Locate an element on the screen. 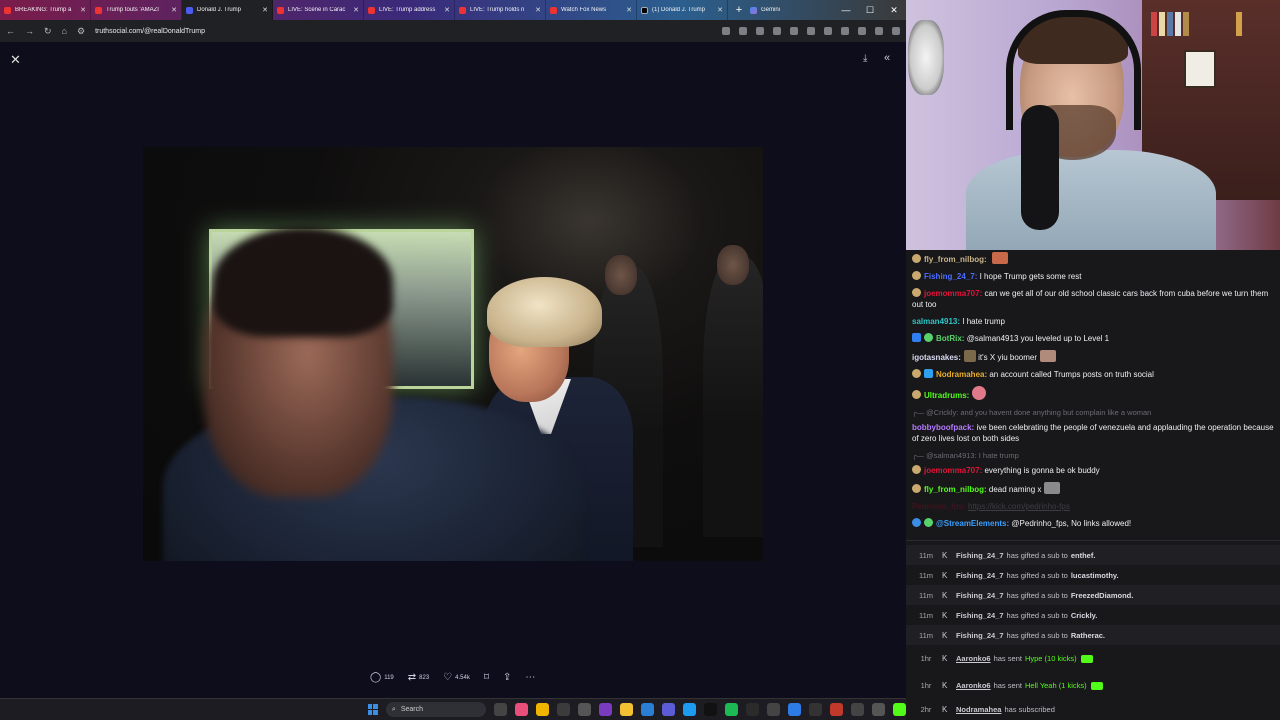  collapse-panel-icon: « is located at coordinates (887, 58).